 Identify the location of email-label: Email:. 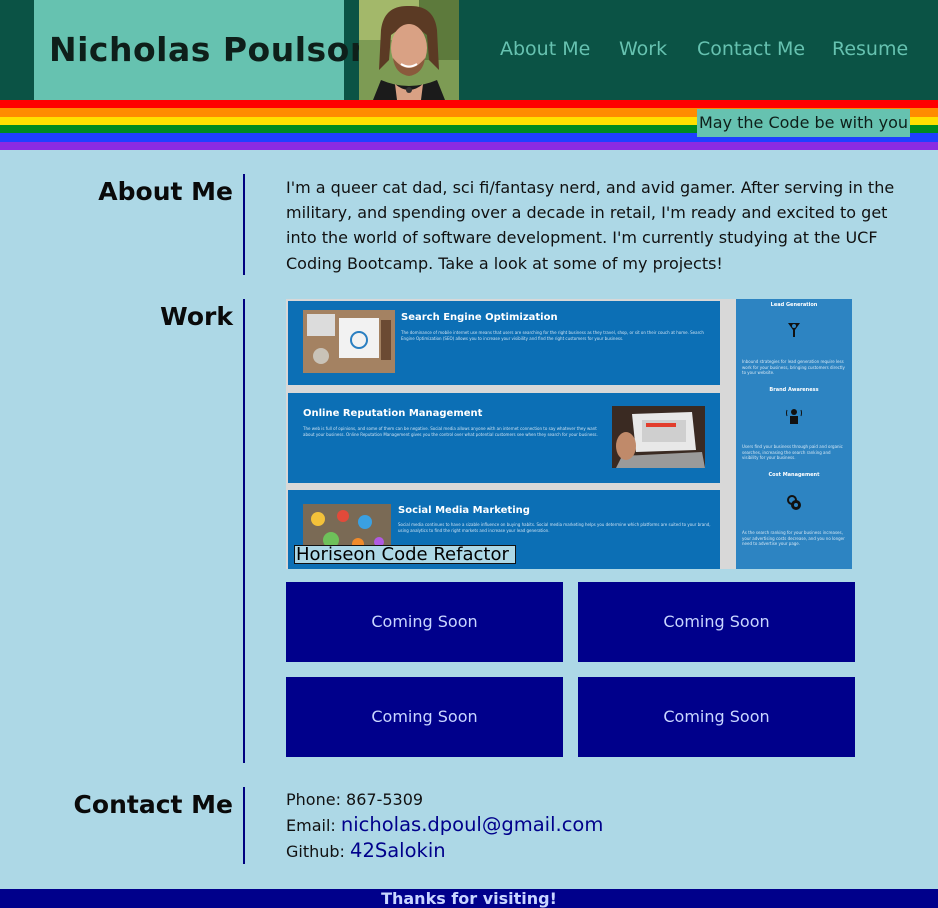
(311, 825).